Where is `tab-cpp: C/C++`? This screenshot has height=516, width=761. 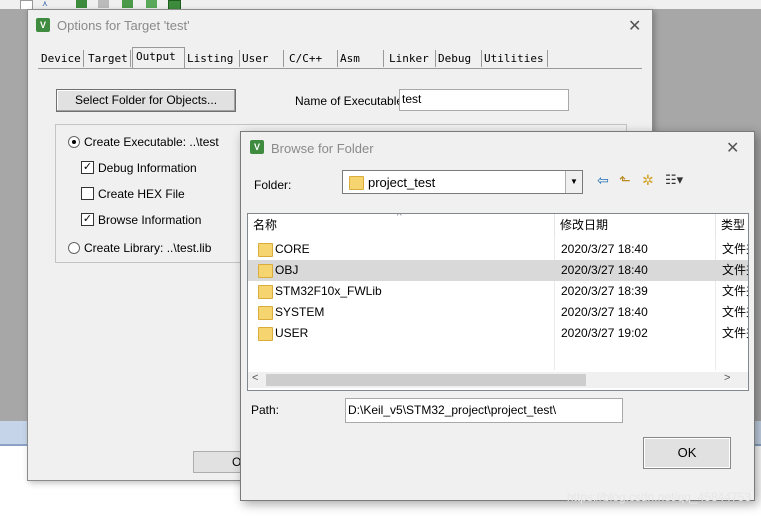 tab-cpp: C/C++ is located at coordinates (312, 58).